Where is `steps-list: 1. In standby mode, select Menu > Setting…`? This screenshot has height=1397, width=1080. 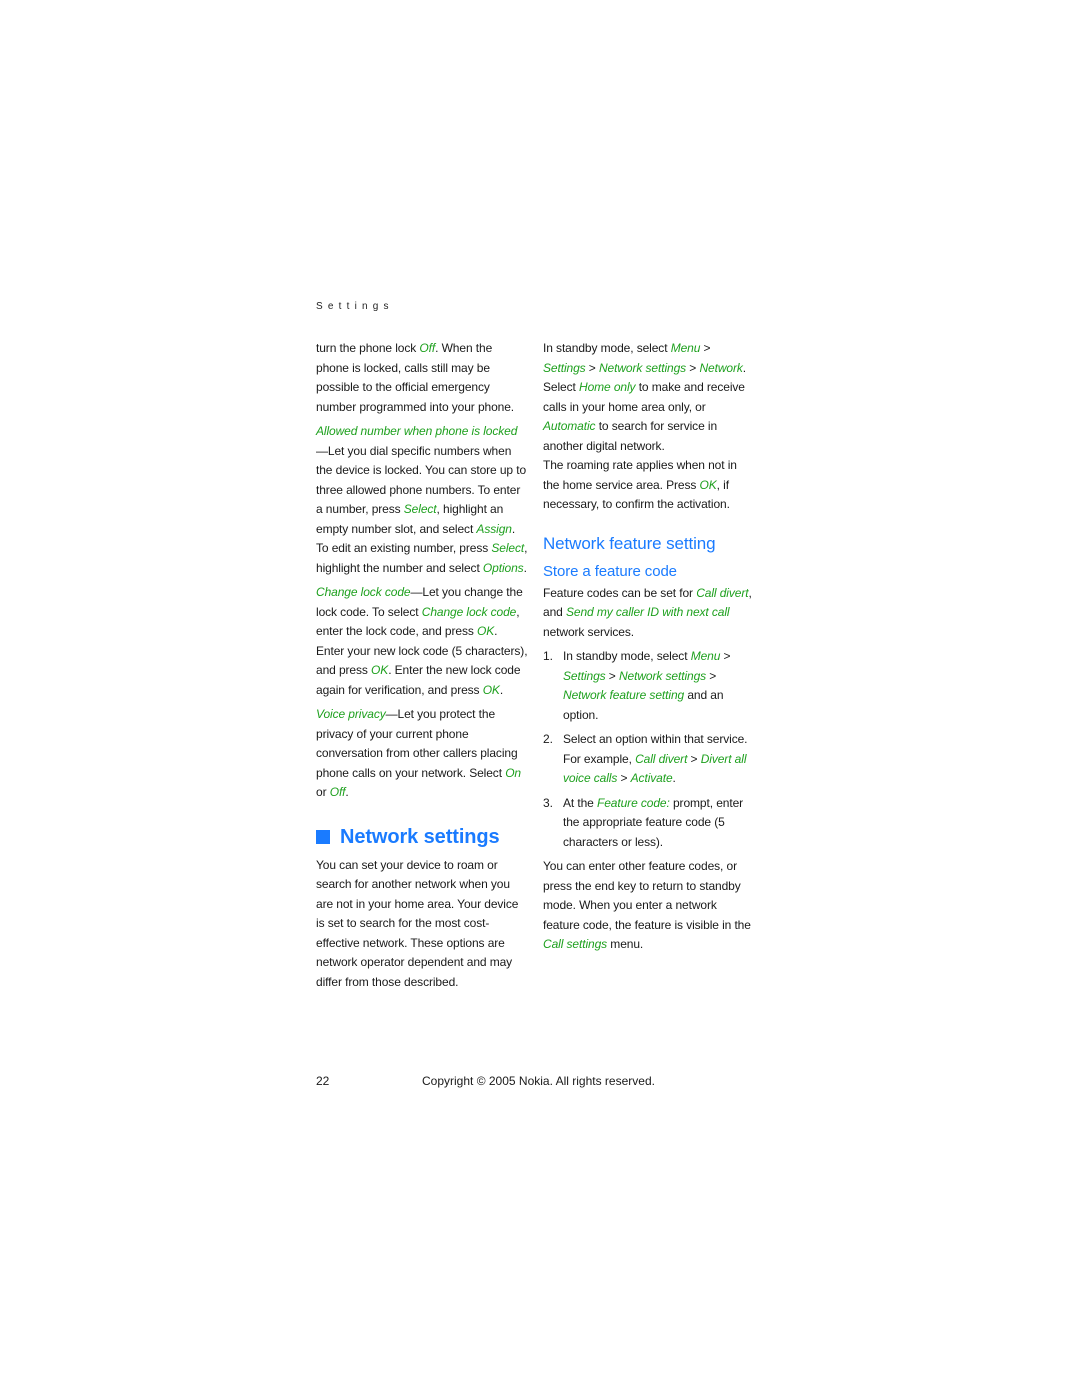 steps-list: 1. In standby mode, select Menu > Setting… is located at coordinates (649, 749).